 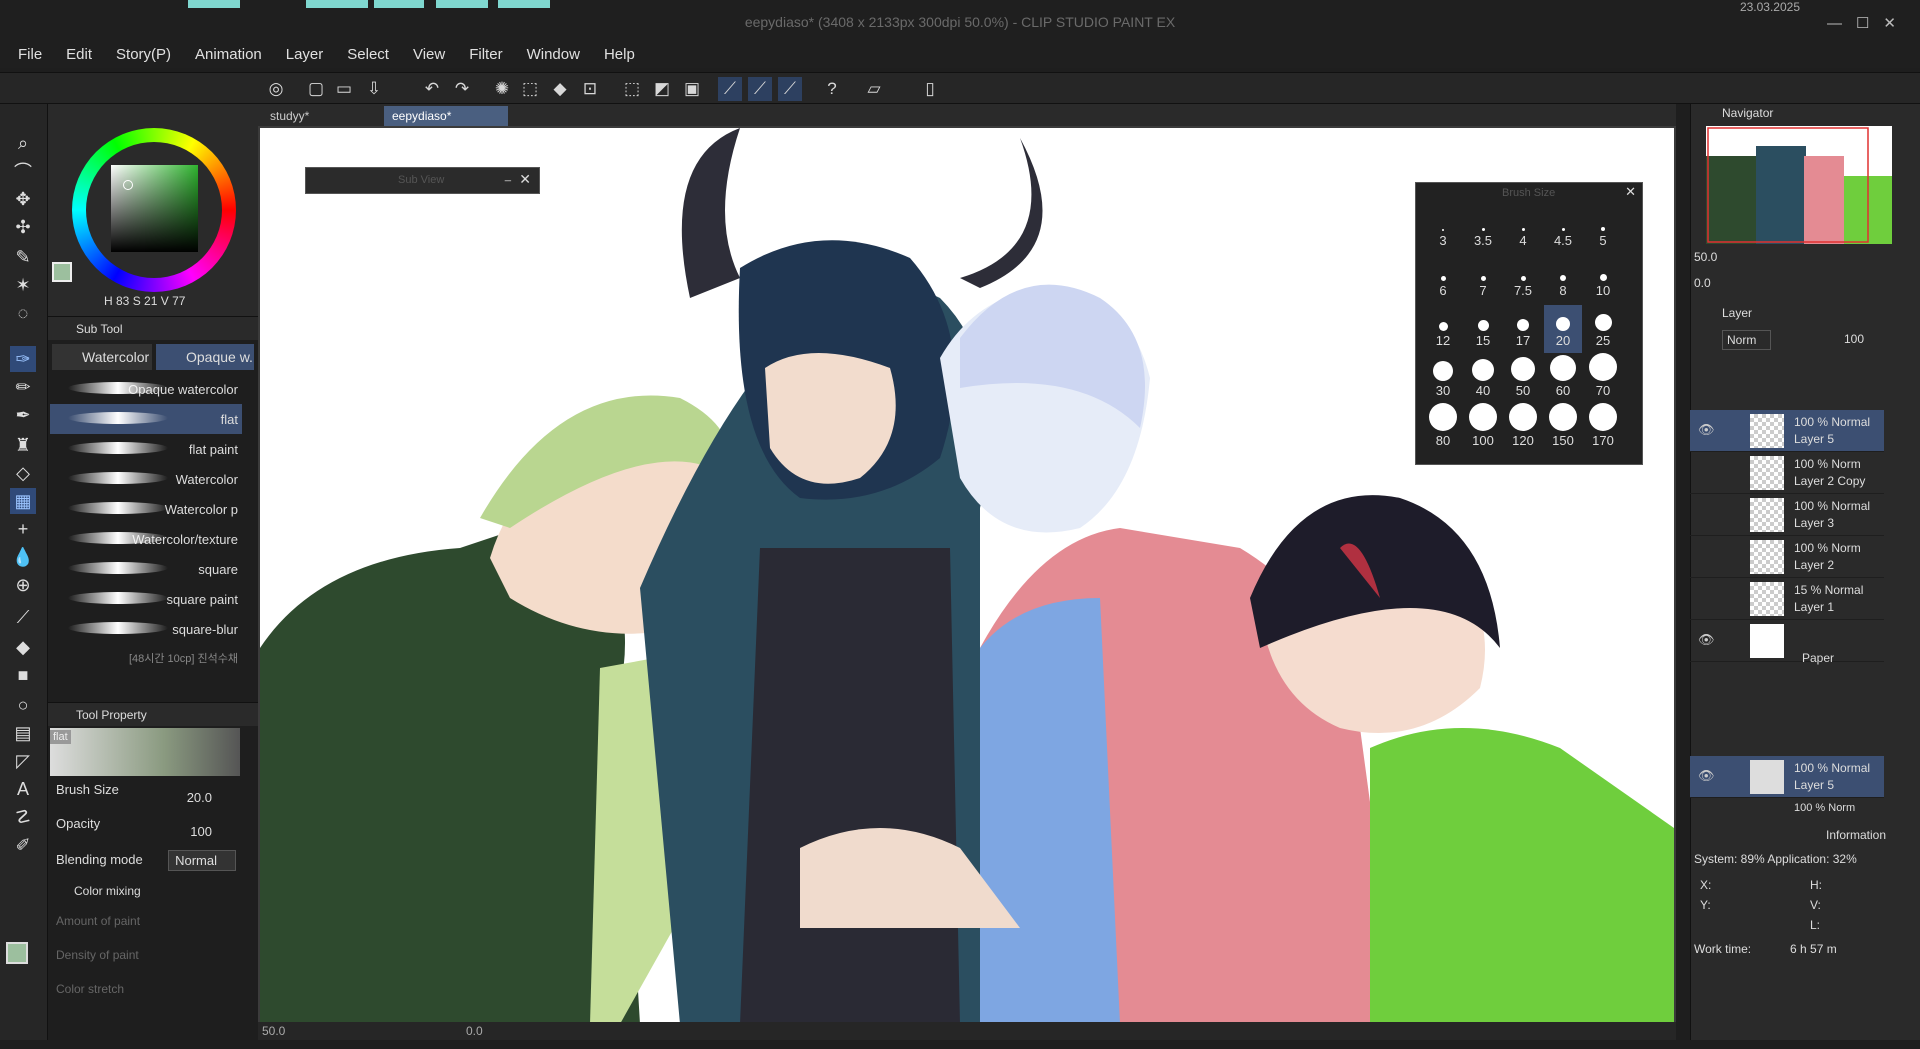 What do you see at coordinates (1787, 642) in the screenshot?
I see `layer-row: 👁 Paper` at bounding box center [1787, 642].